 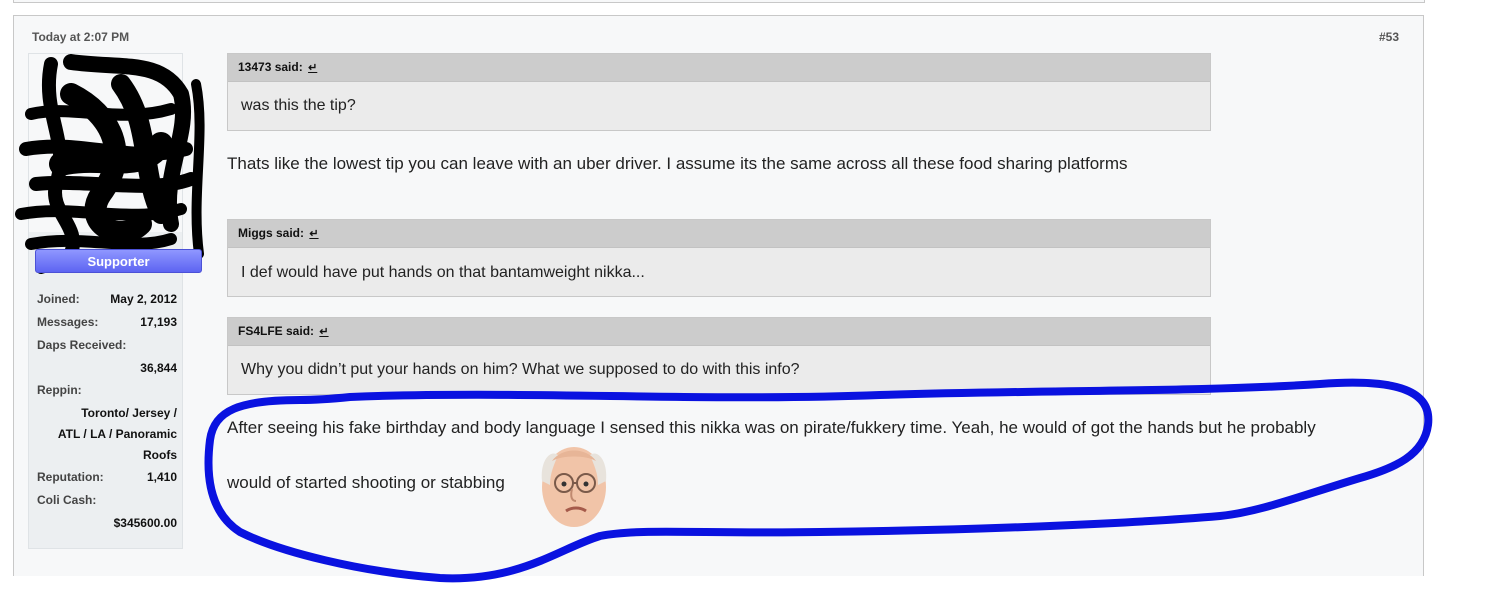 What do you see at coordinates (719, 332) in the screenshot?
I see `quote-header: FS4LFE said: ↵` at bounding box center [719, 332].